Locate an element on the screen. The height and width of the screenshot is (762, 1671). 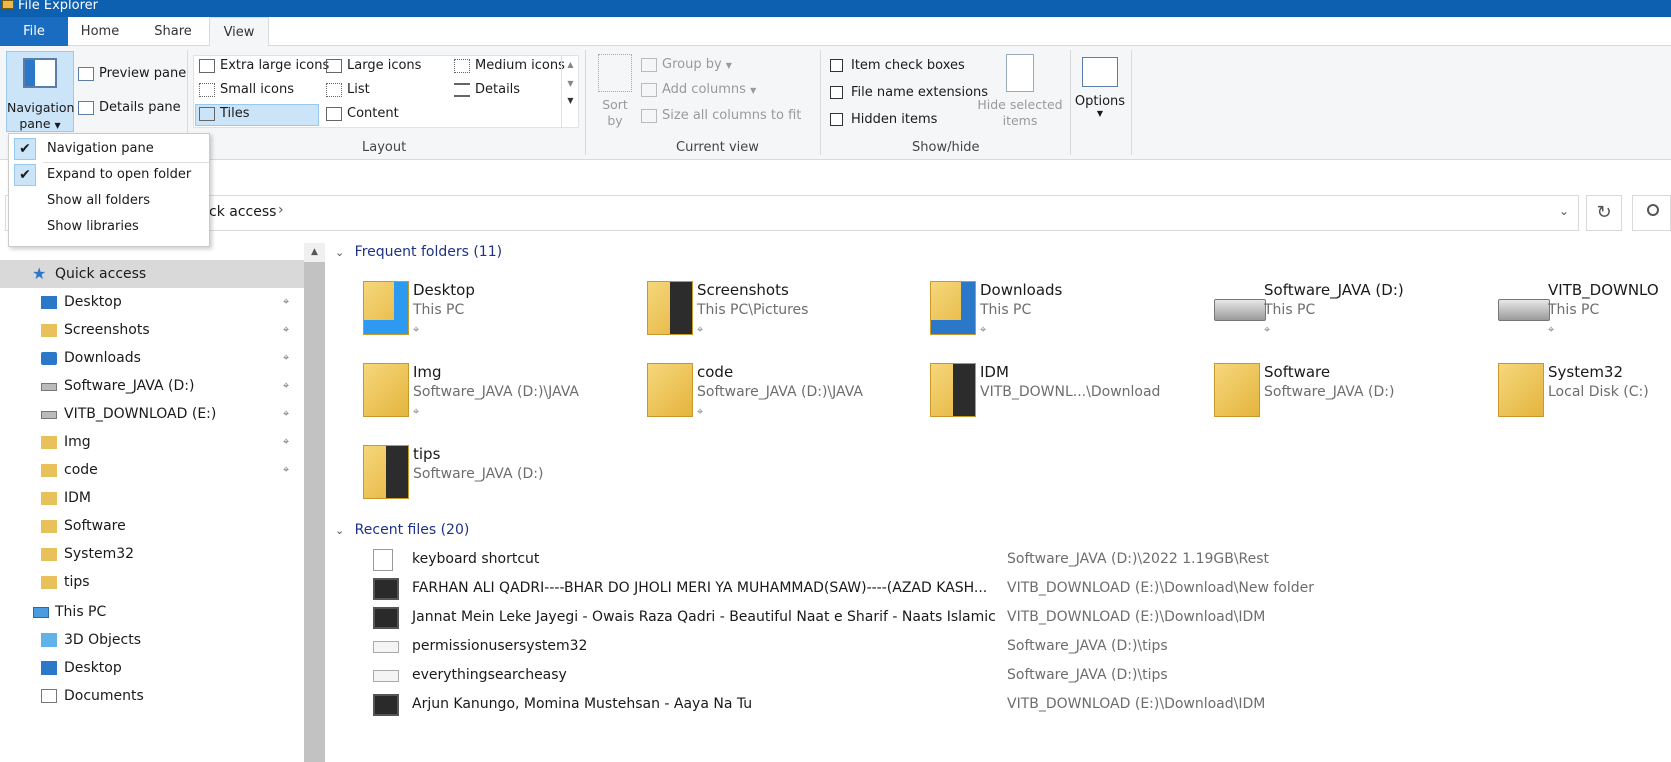
folder-path: This PC\Pictures is located at coordinates (753, 310).